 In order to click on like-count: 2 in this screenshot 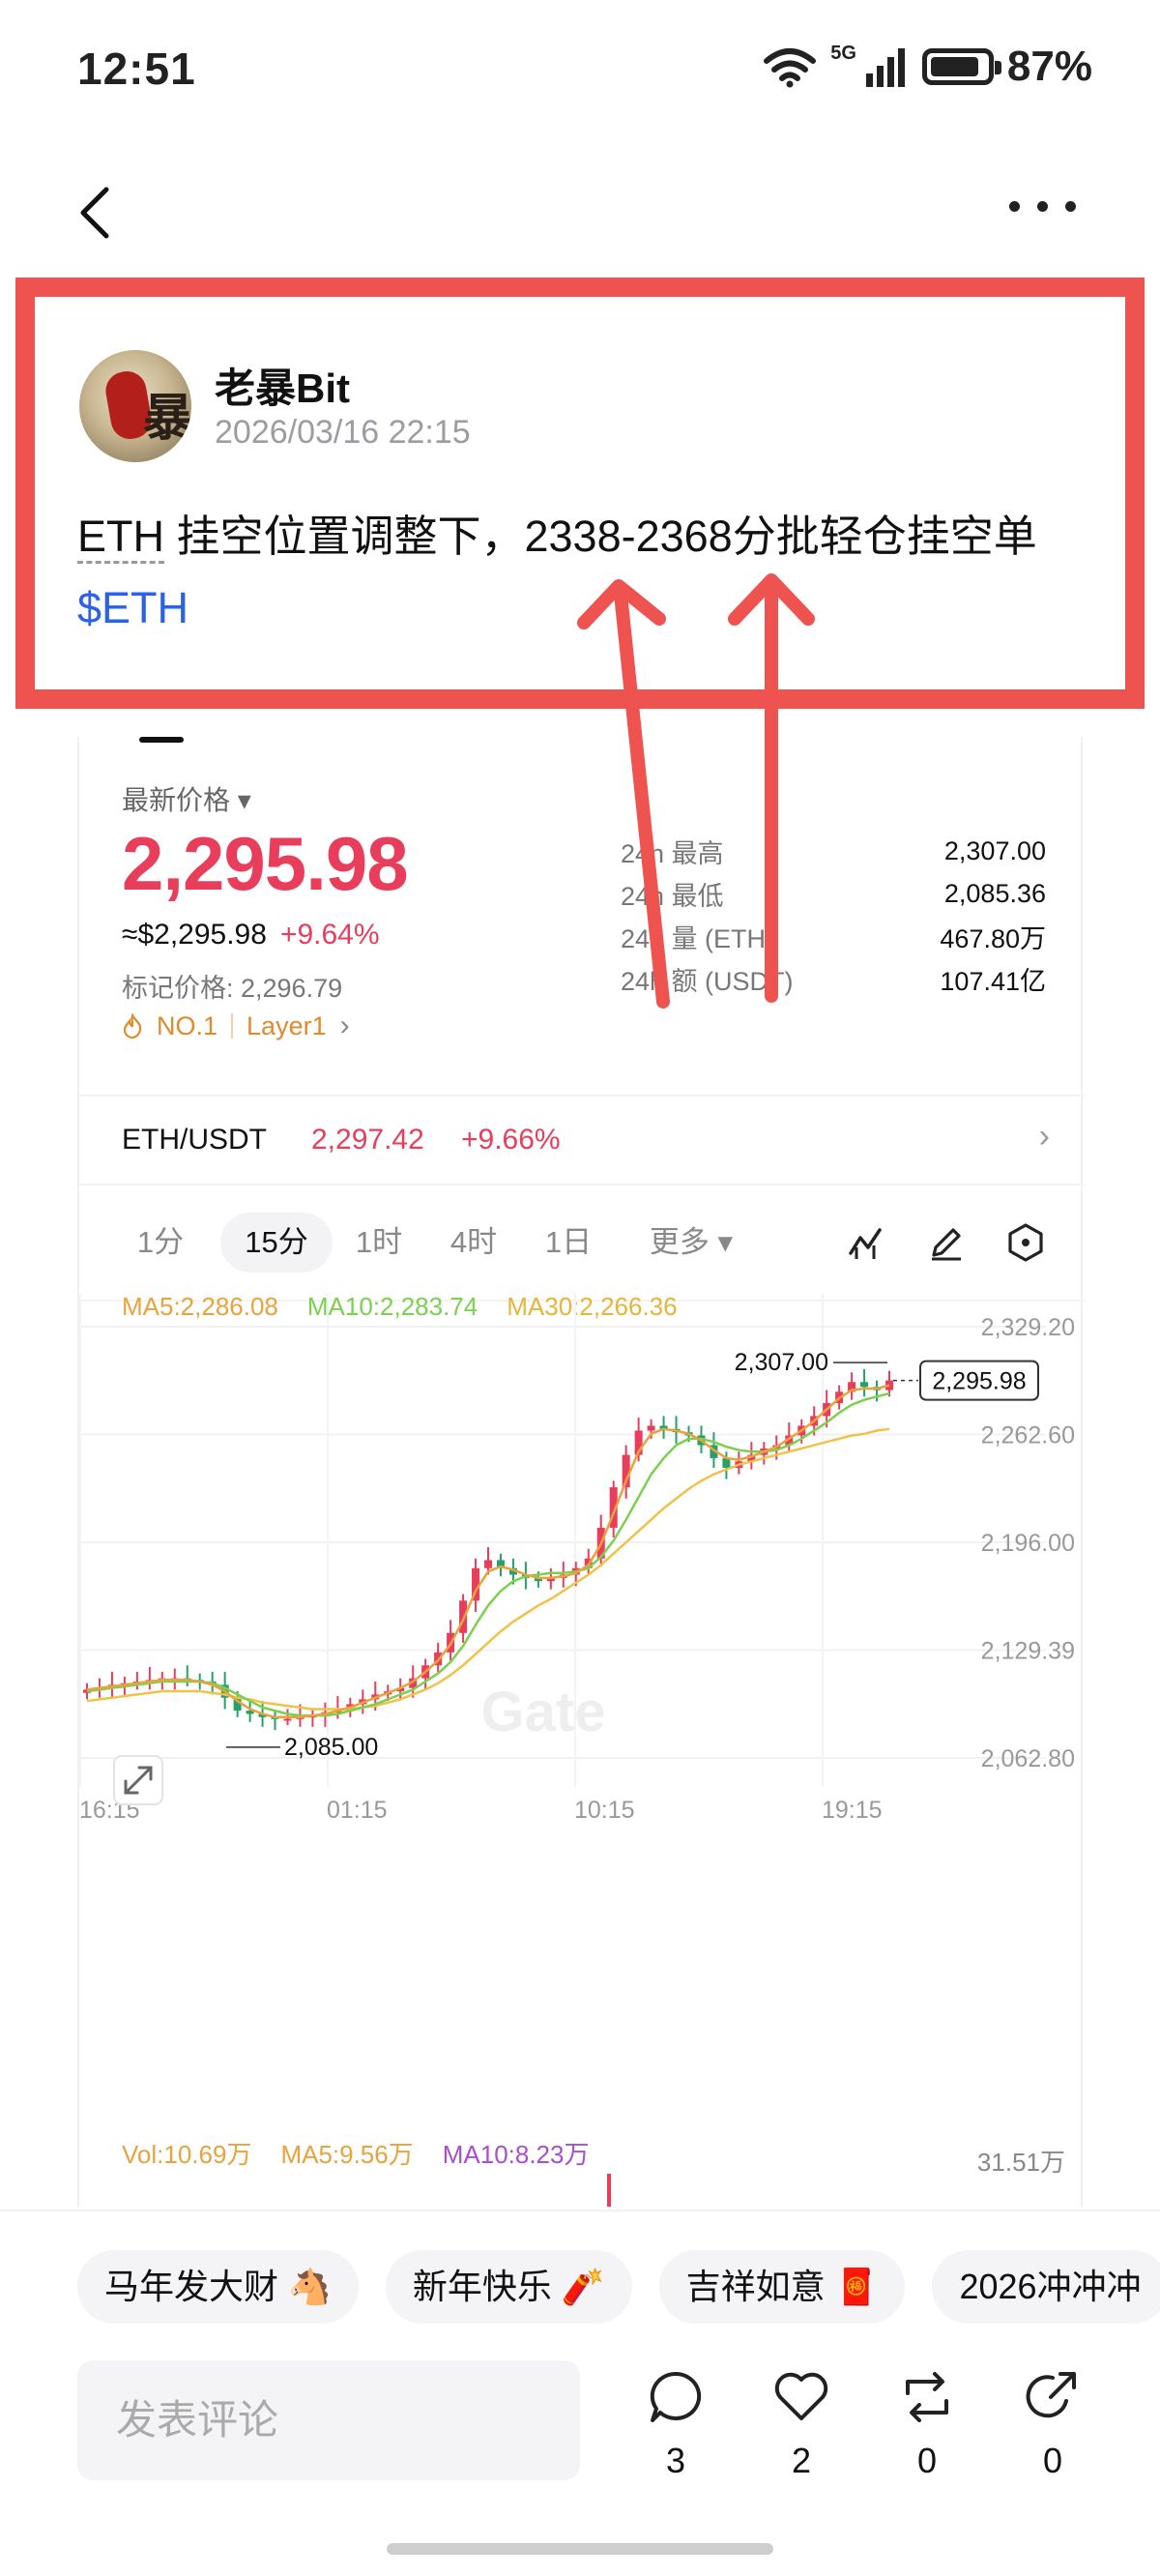, I will do `click(801, 2460)`.